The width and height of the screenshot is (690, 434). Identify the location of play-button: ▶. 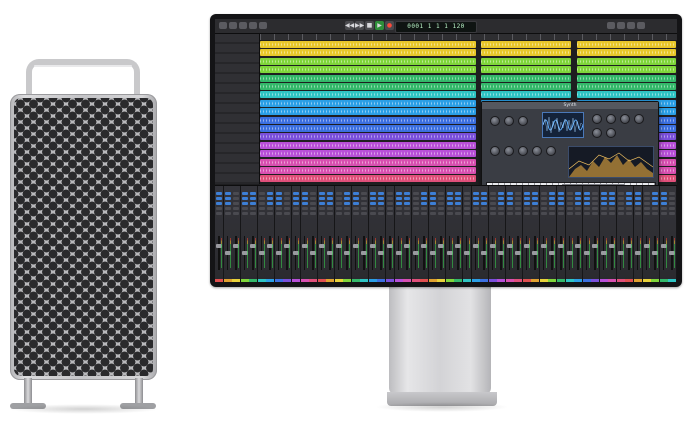
(379, 25).